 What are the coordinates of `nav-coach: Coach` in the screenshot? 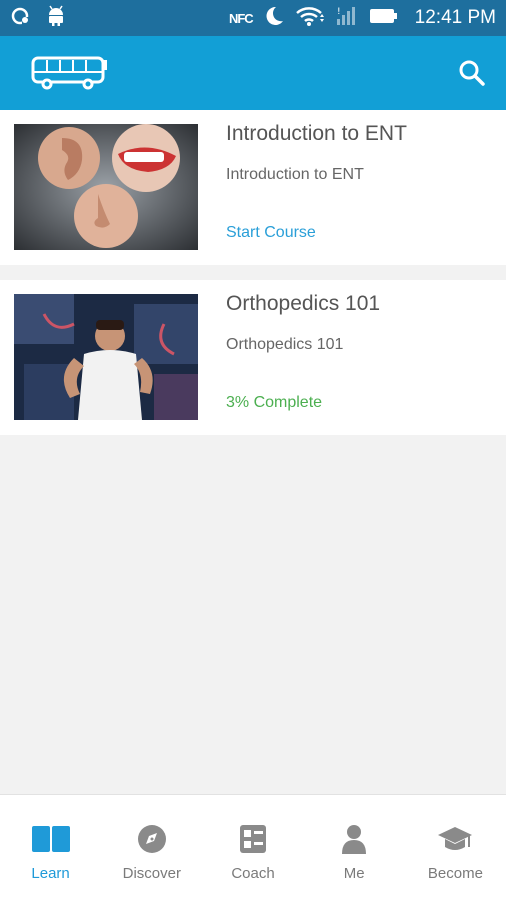 It's located at (252, 847).